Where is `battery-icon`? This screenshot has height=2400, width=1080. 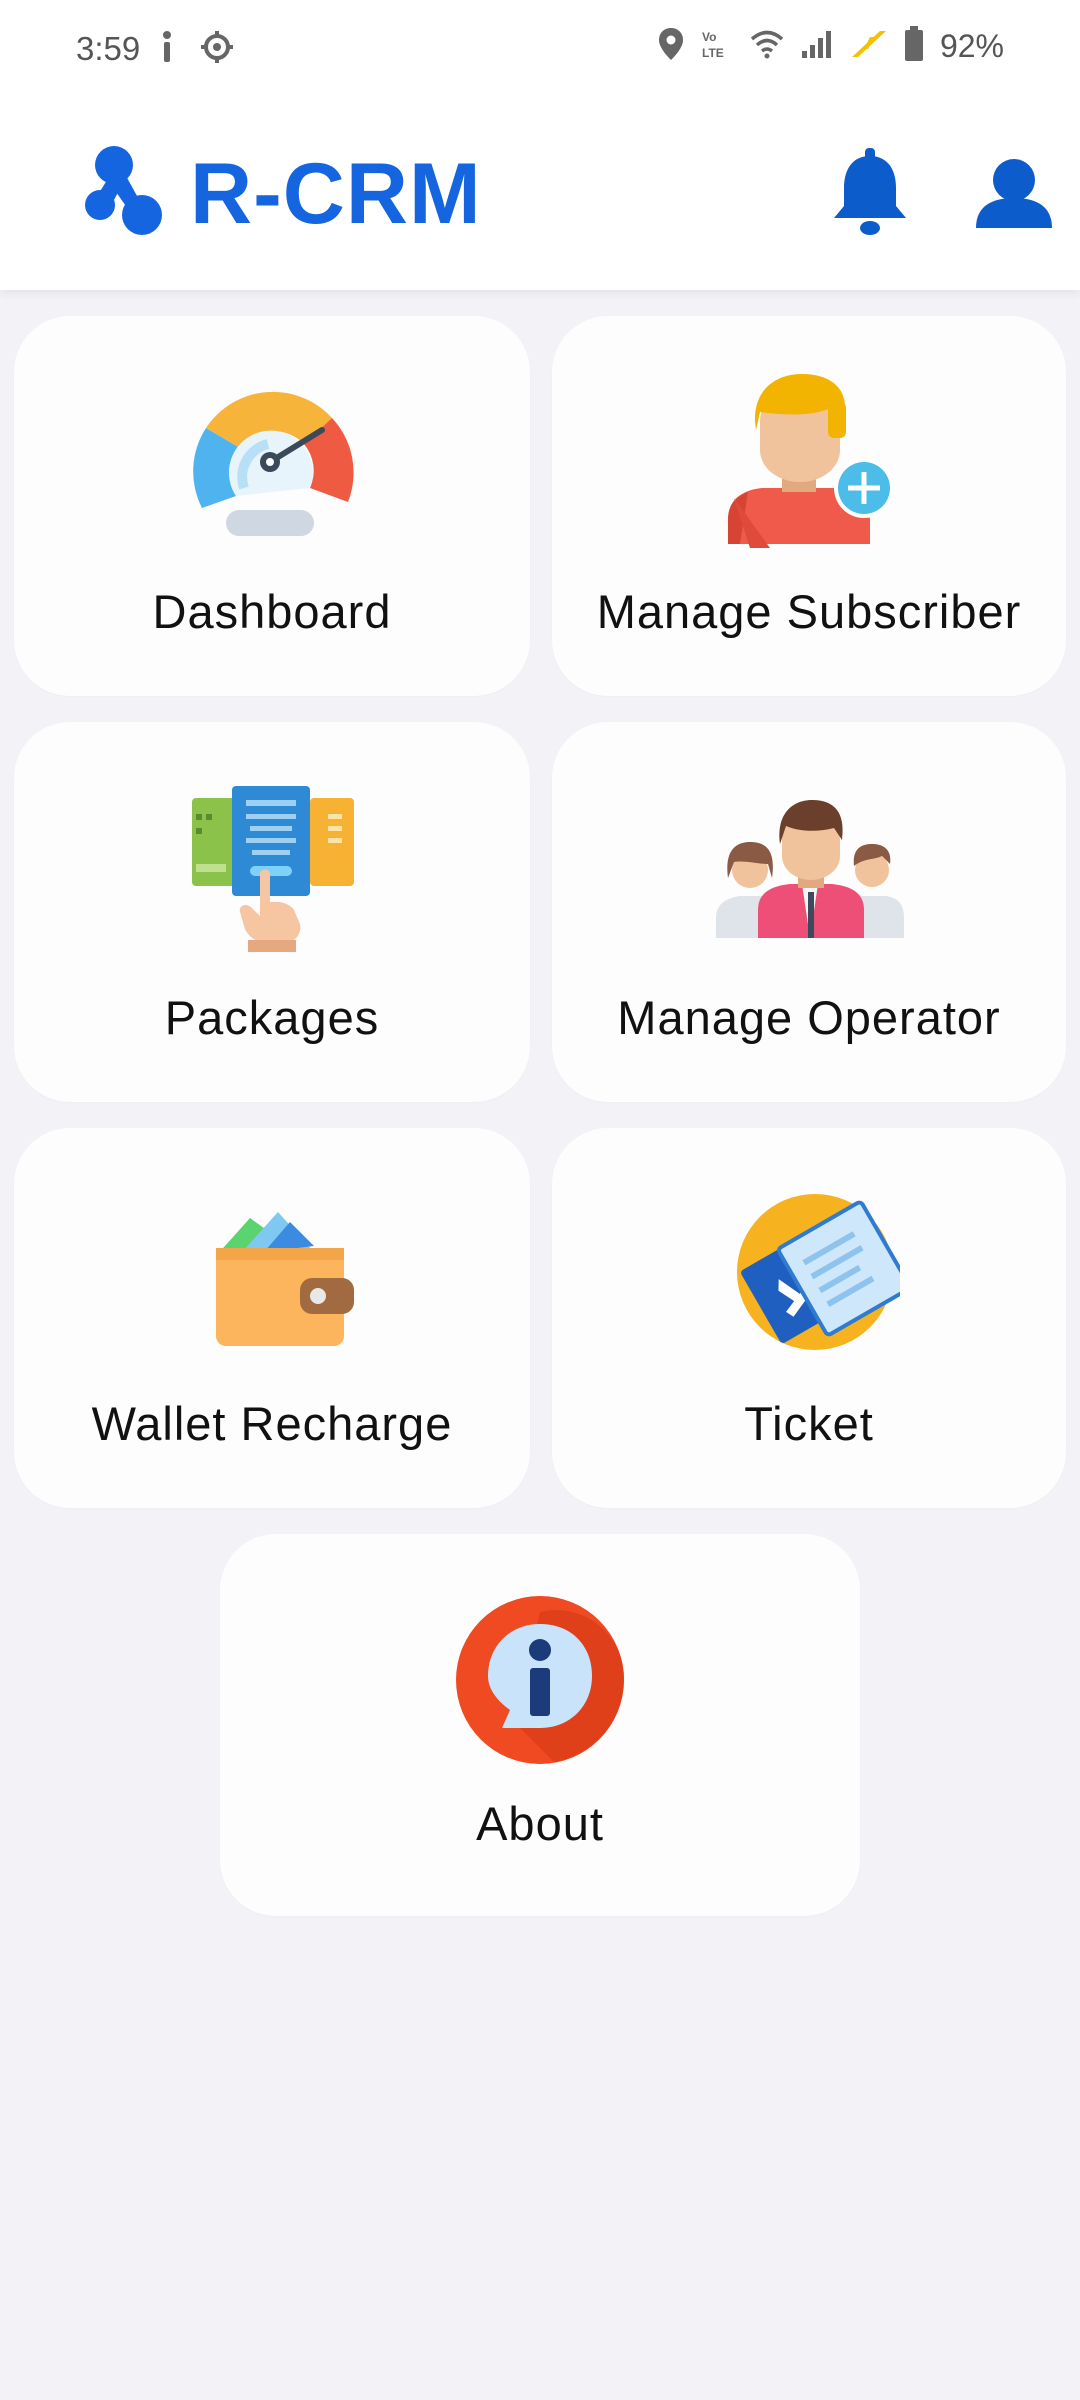
battery-icon is located at coordinates (914, 46).